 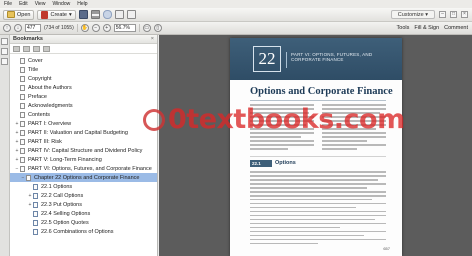 What do you see at coordinates (65, 222) in the screenshot?
I see `bookmark-label: 22.5 Option Quotes` at bounding box center [65, 222].